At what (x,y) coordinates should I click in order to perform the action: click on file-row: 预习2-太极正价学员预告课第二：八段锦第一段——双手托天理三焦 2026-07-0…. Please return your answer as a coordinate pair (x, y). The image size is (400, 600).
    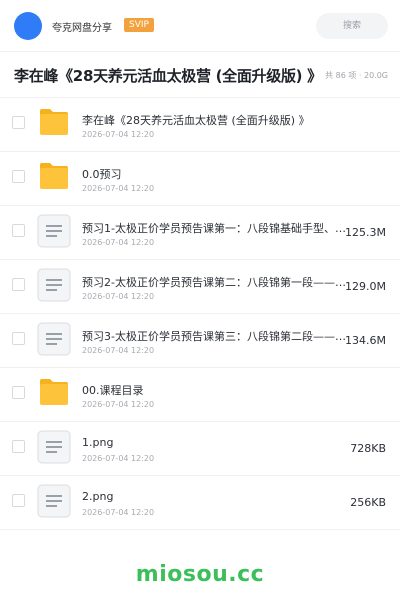
    Looking at the image, I should click on (200, 287).